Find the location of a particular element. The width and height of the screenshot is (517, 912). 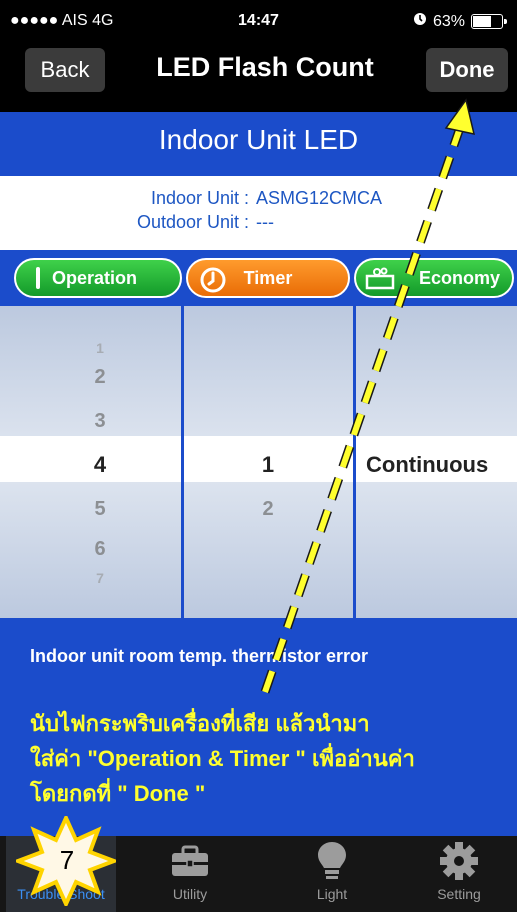

economy-selected-value: Continuous is located at coordinates (427, 465).